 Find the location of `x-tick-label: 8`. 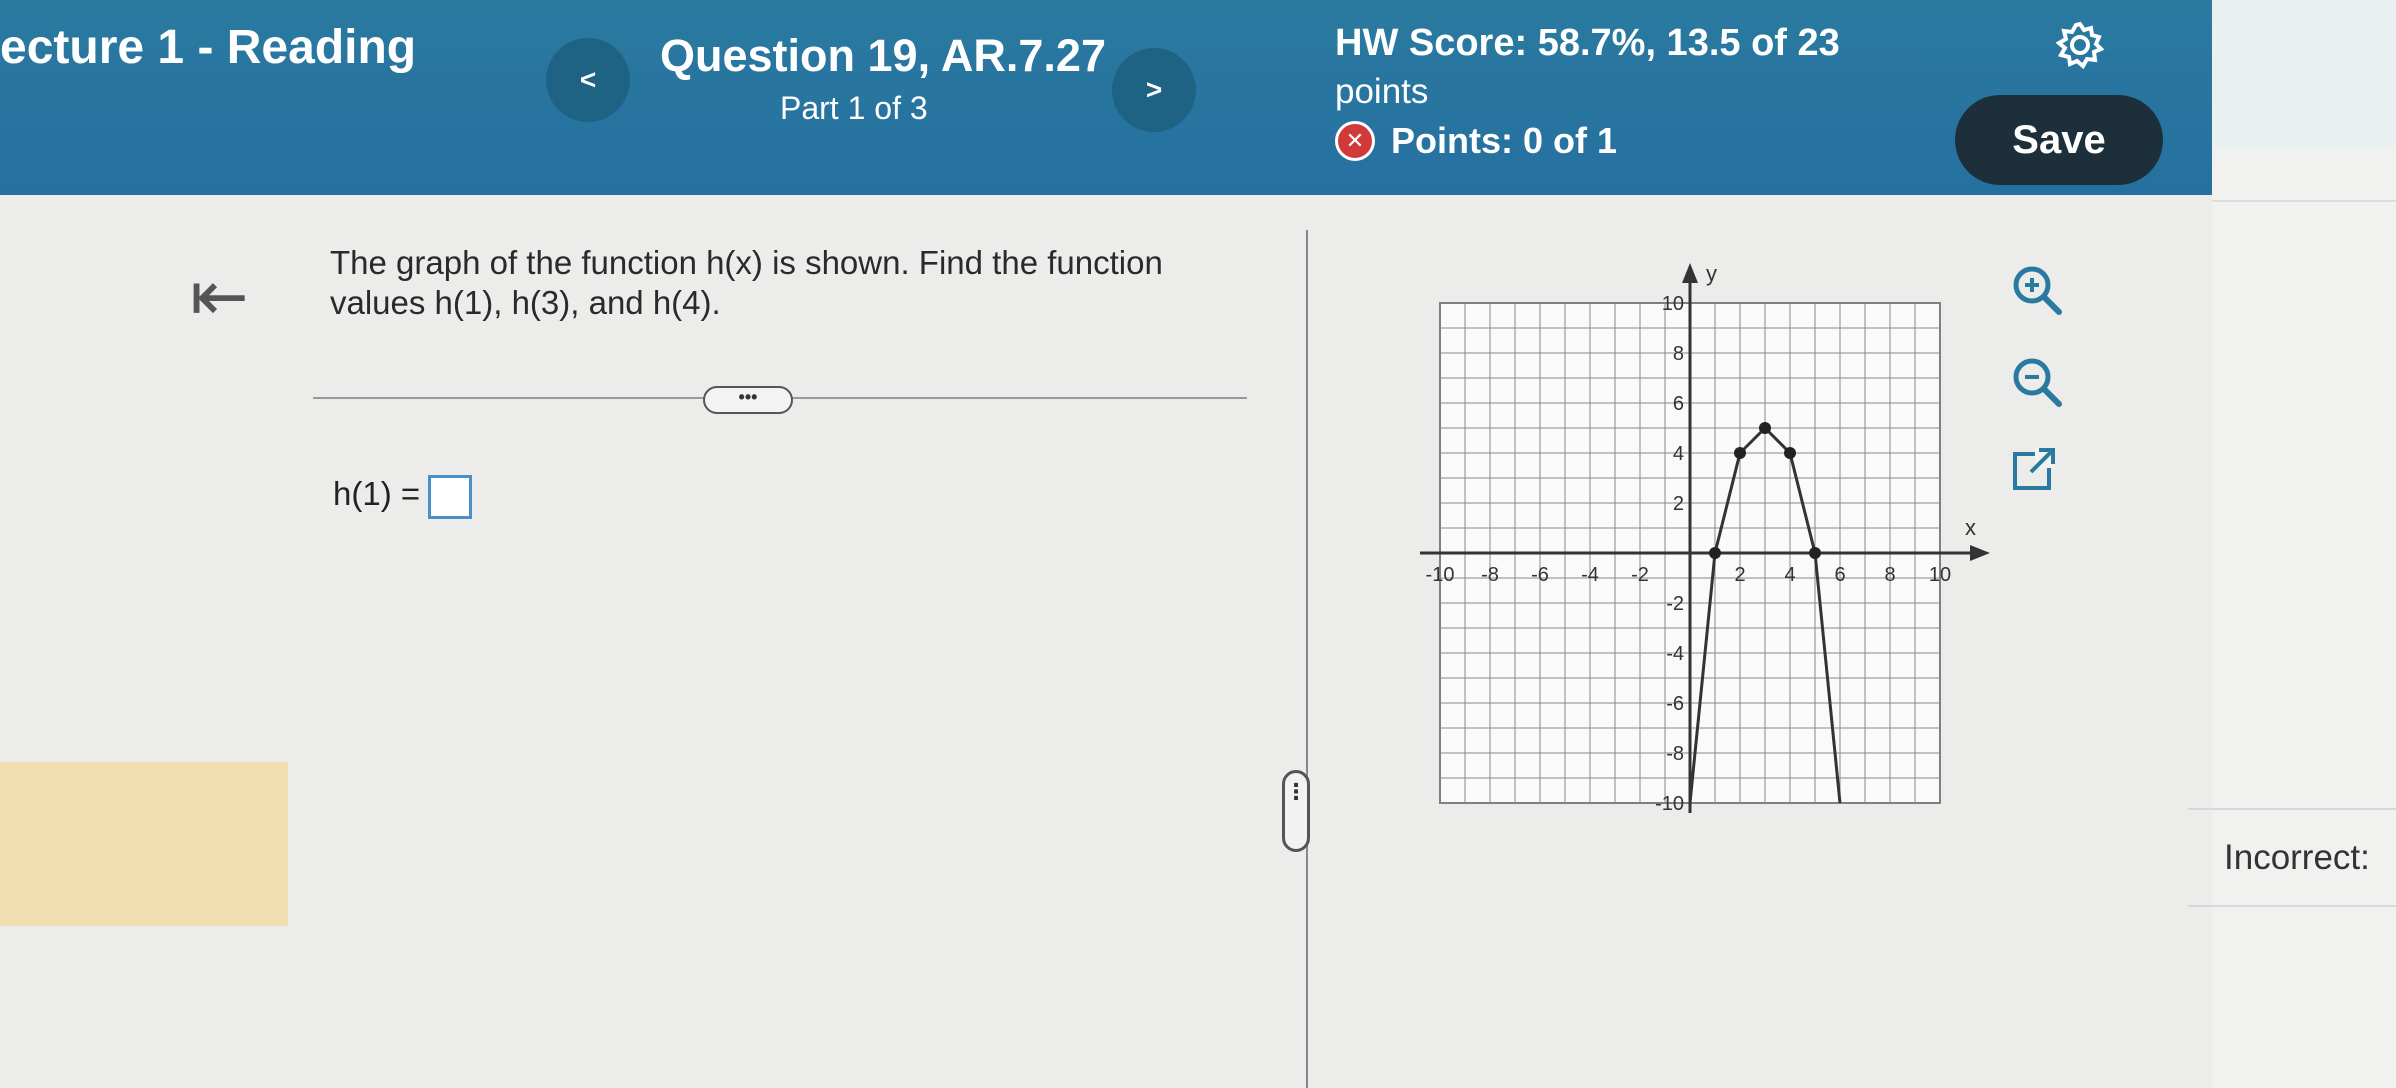

x-tick-label: 8 is located at coordinates (1889, 575).